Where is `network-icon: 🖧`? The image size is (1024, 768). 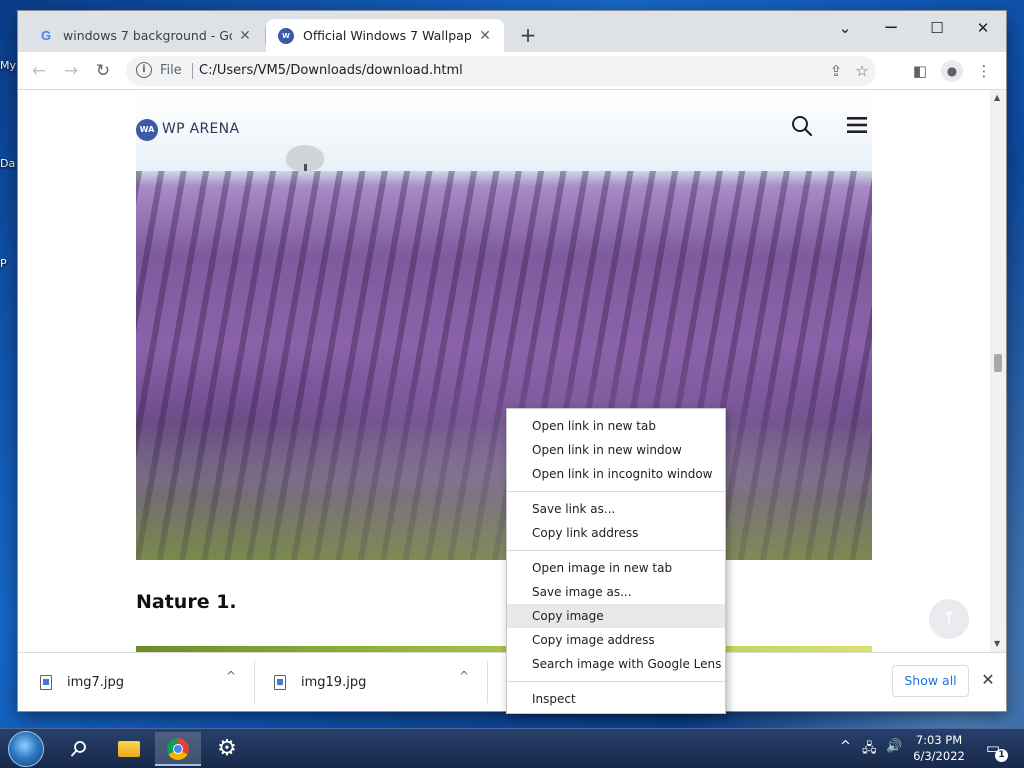 network-icon: 🖧 is located at coordinates (869, 750).